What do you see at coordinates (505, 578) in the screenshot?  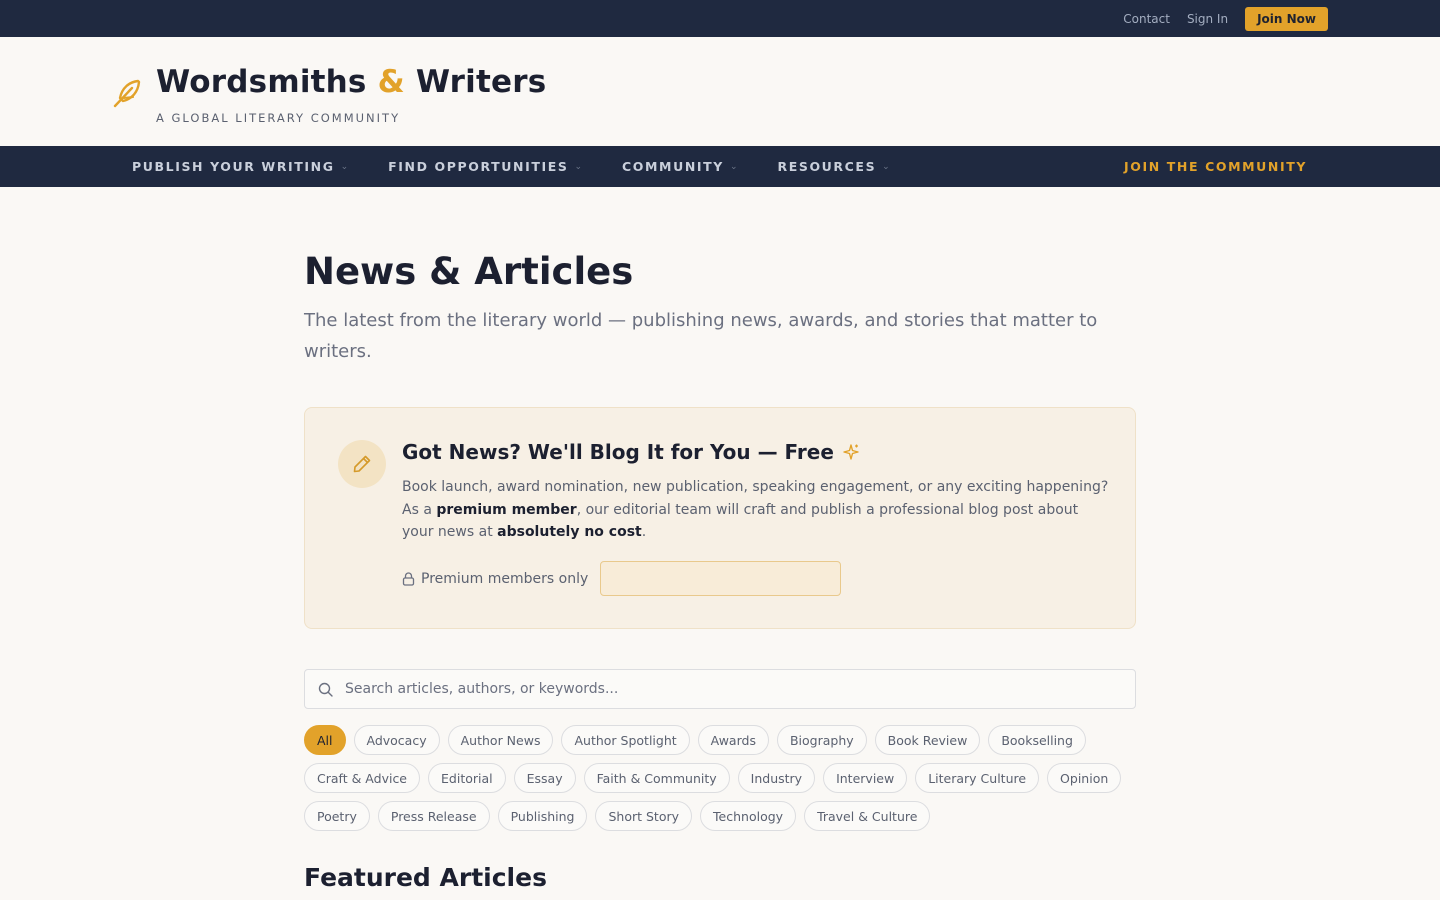 I see `premium-note-label: Premium members only` at bounding box center [505, 578].